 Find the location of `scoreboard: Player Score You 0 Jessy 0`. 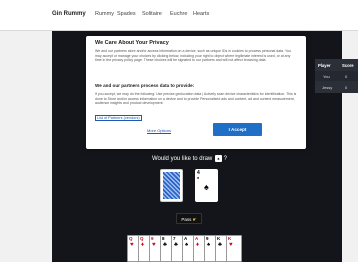

scoreboard: Player Score You 0 Jessy 0 is located at coordinates (336, 76).